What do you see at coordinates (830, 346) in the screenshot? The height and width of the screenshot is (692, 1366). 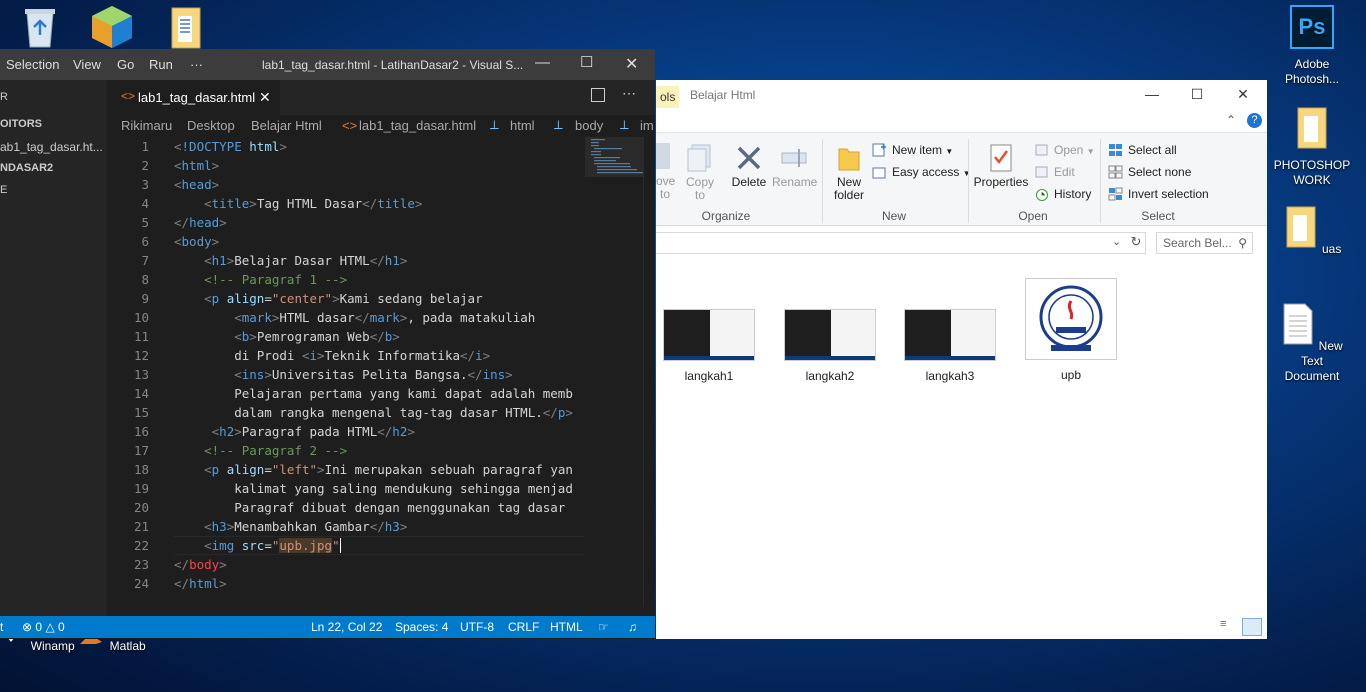 I see `file-item: langkah2` at bounding box center [830, 346].